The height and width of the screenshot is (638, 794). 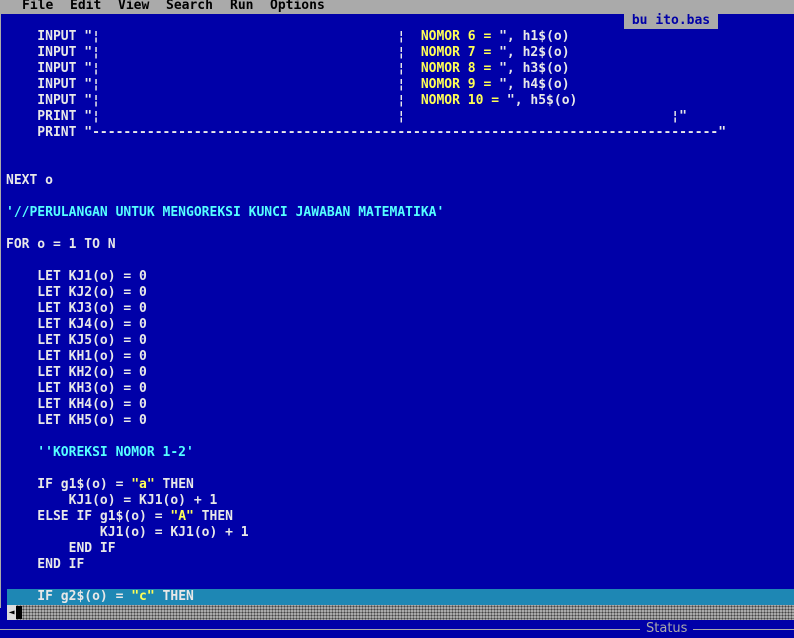 What do you see at coordinates (76, 388) in the screenshot?
I see `code-token: LET KH3(o) = 0` at bounding box center [76, 388].